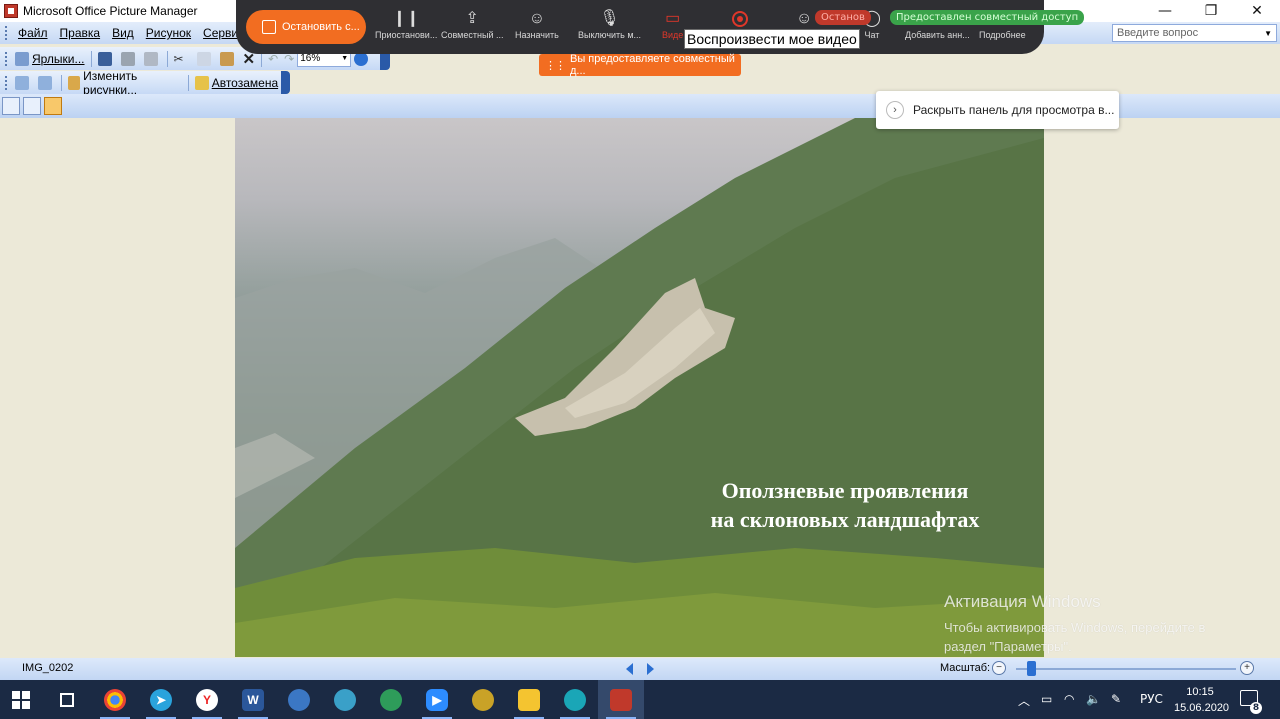  I want to click on help-question-input: Введите вопрос ▼, so click(1194, 33).